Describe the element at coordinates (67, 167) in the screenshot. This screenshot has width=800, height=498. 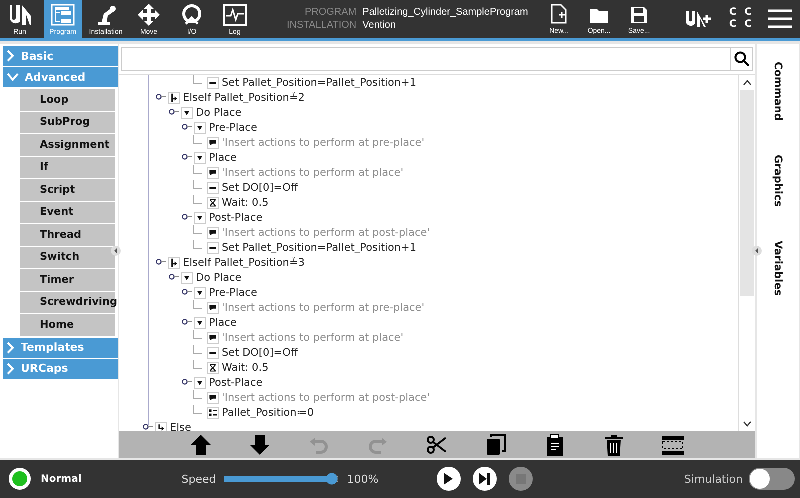
I see `command-item: If` at that location.